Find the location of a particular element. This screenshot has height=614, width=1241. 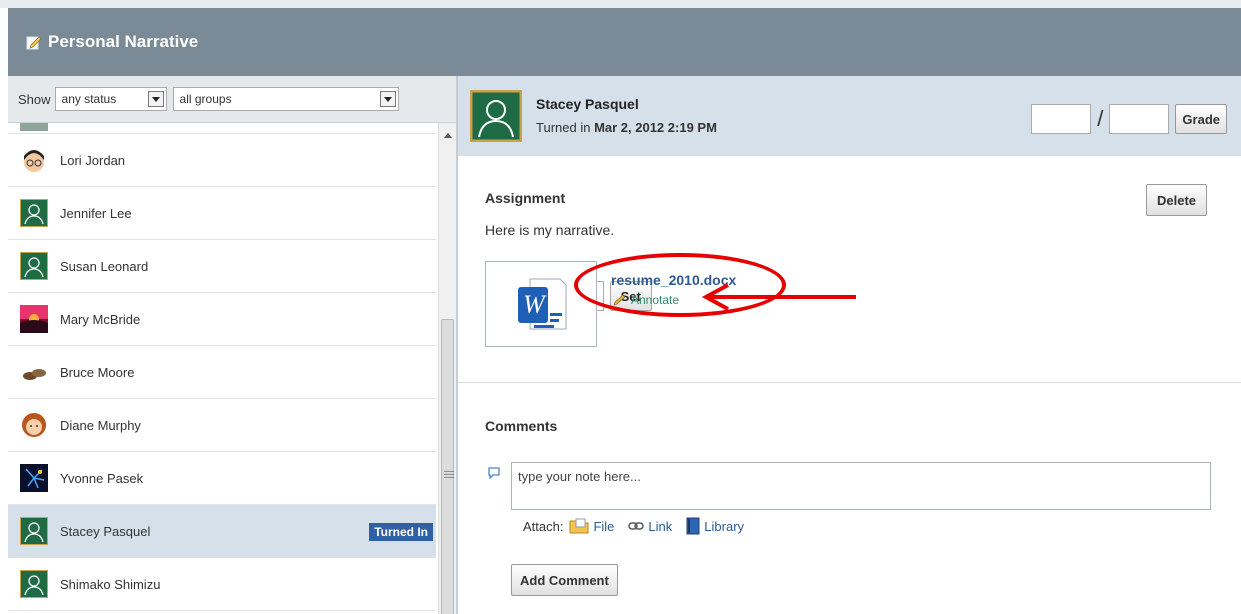

student-name: Diane Murphy is located at coordinates (100, 425).